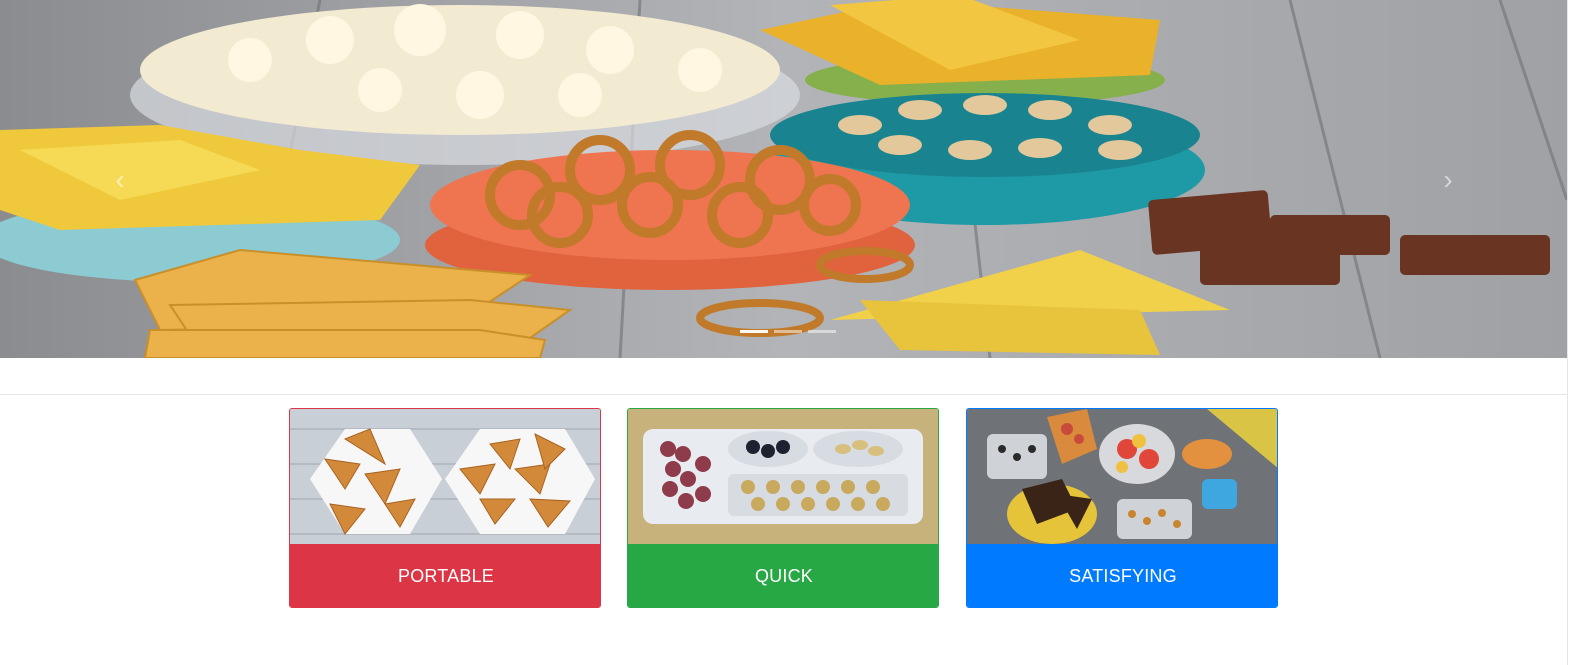  I want to click on card-satisfying: SATISFYING, so click(1122, 508).